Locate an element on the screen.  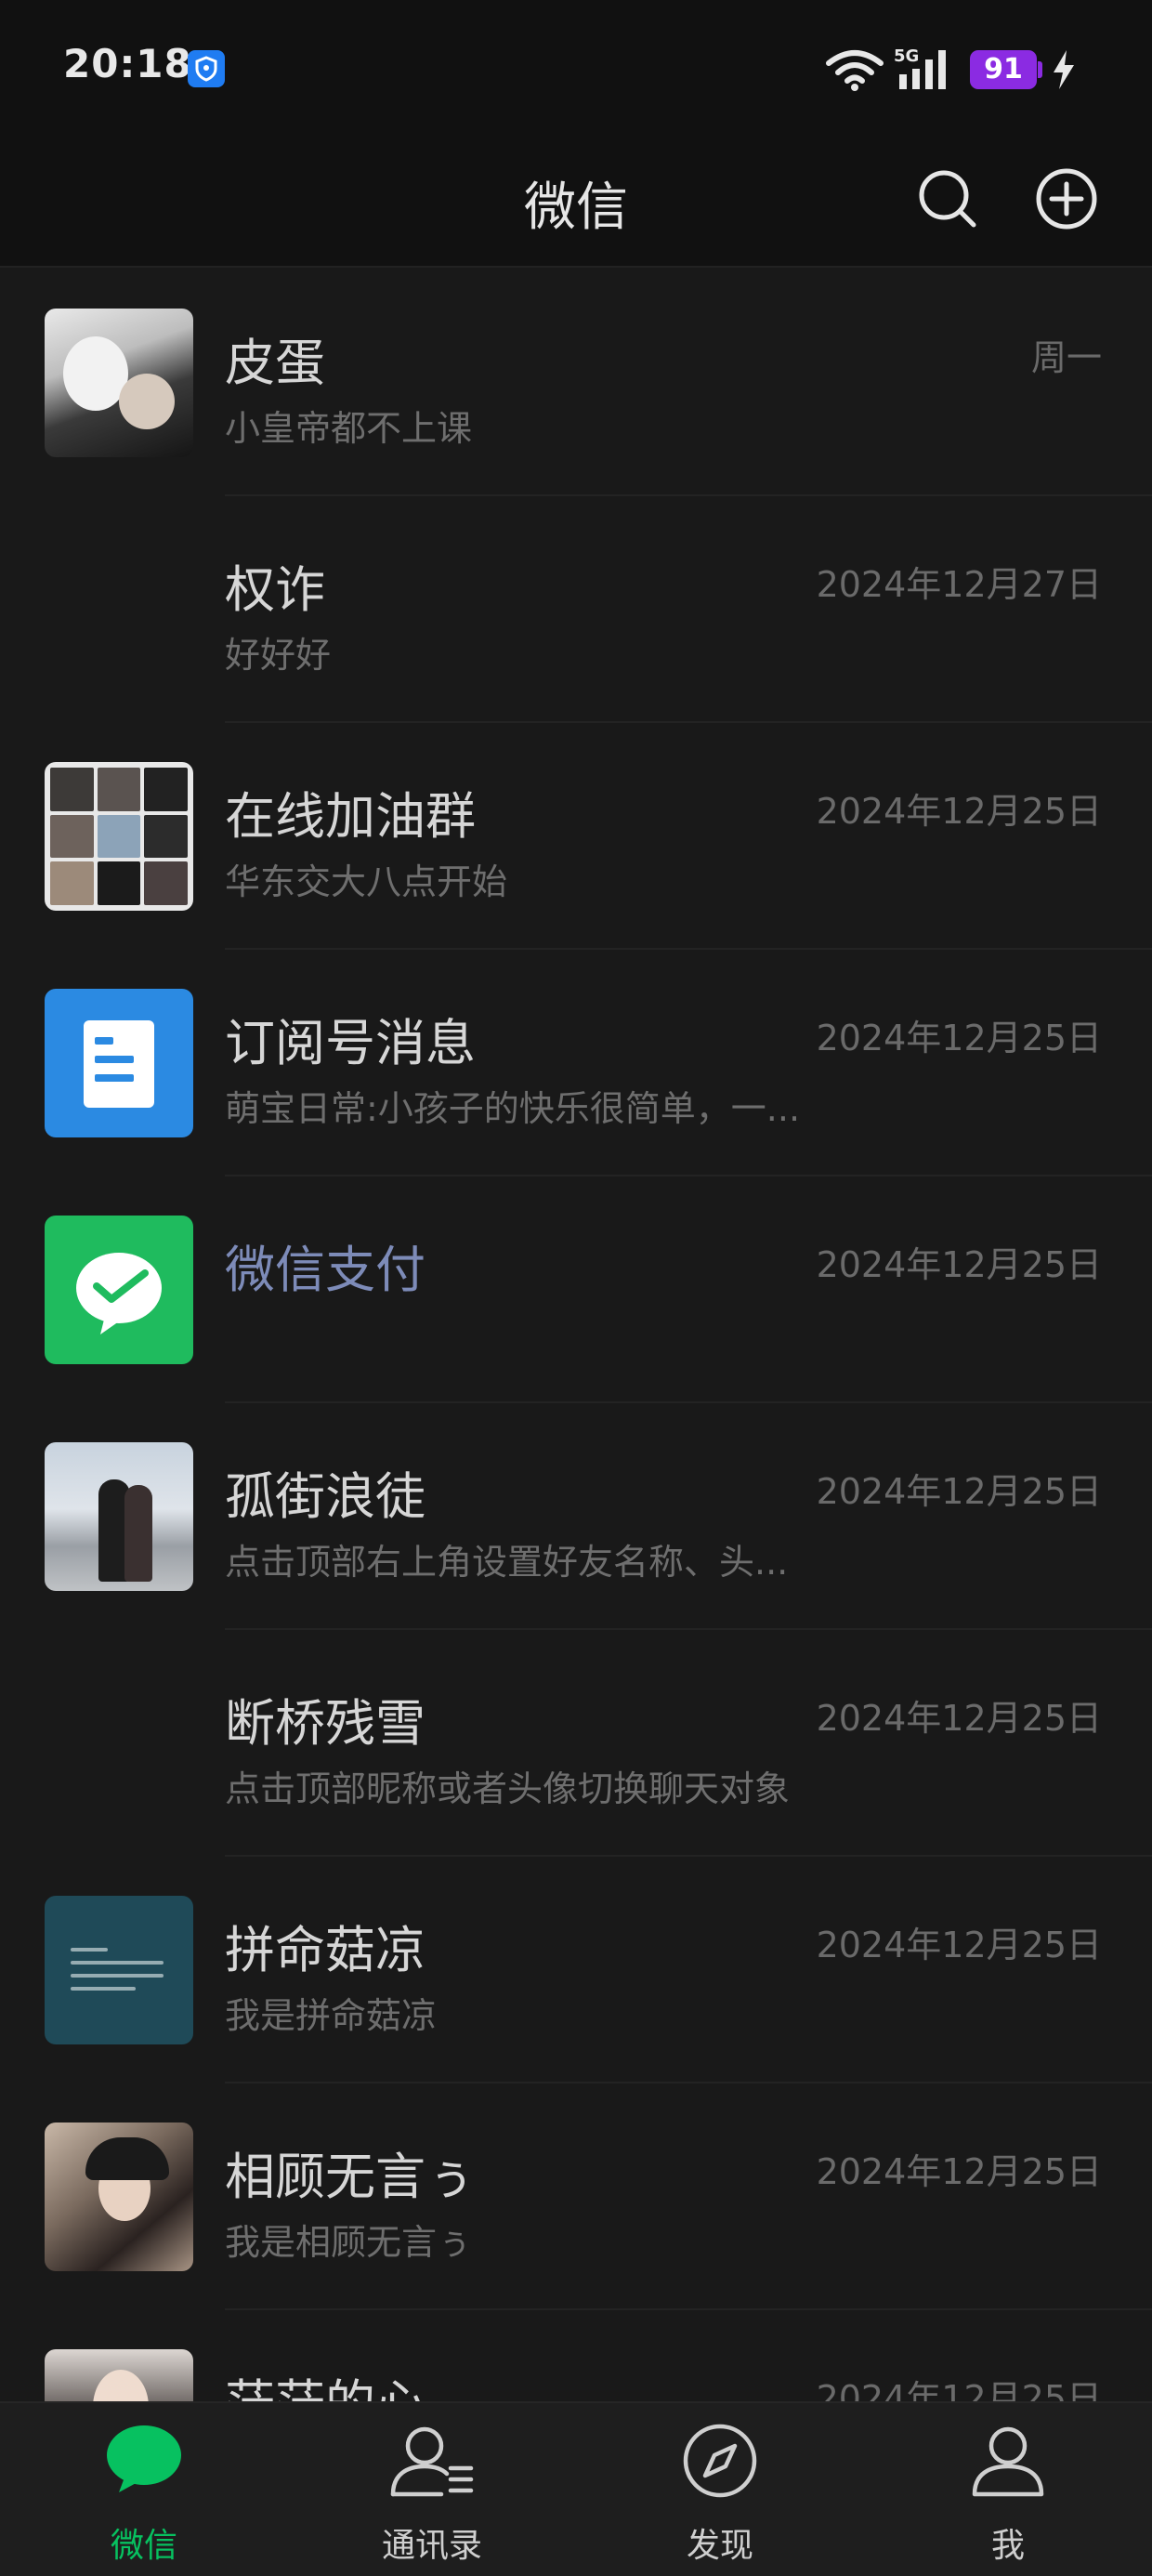
status-time: 20:18 is located at coordinates (127, 63).